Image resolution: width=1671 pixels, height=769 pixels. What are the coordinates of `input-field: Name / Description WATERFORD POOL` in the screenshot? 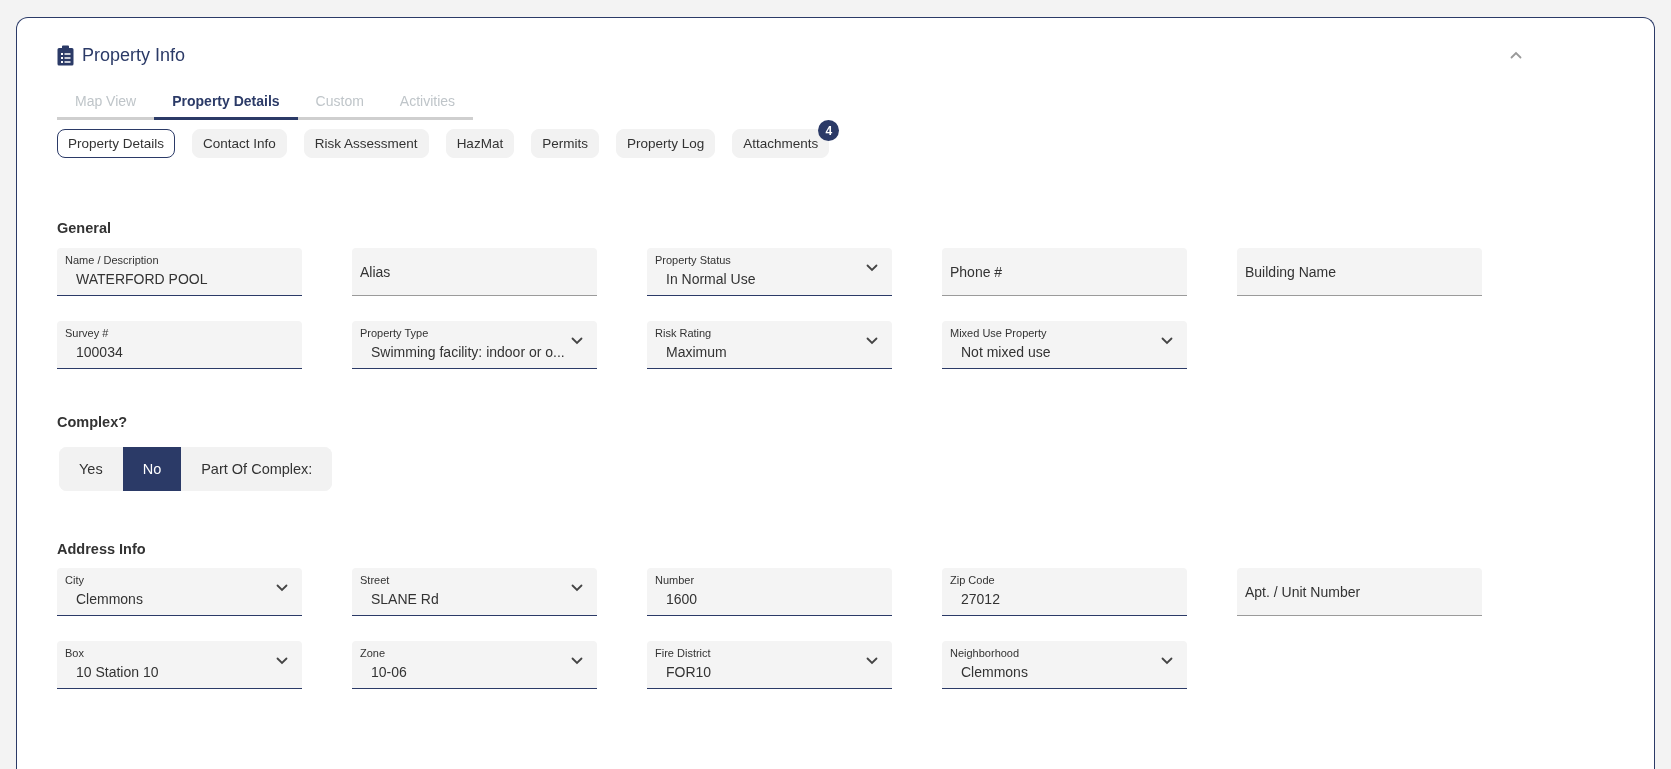 It's located at (179, 272).